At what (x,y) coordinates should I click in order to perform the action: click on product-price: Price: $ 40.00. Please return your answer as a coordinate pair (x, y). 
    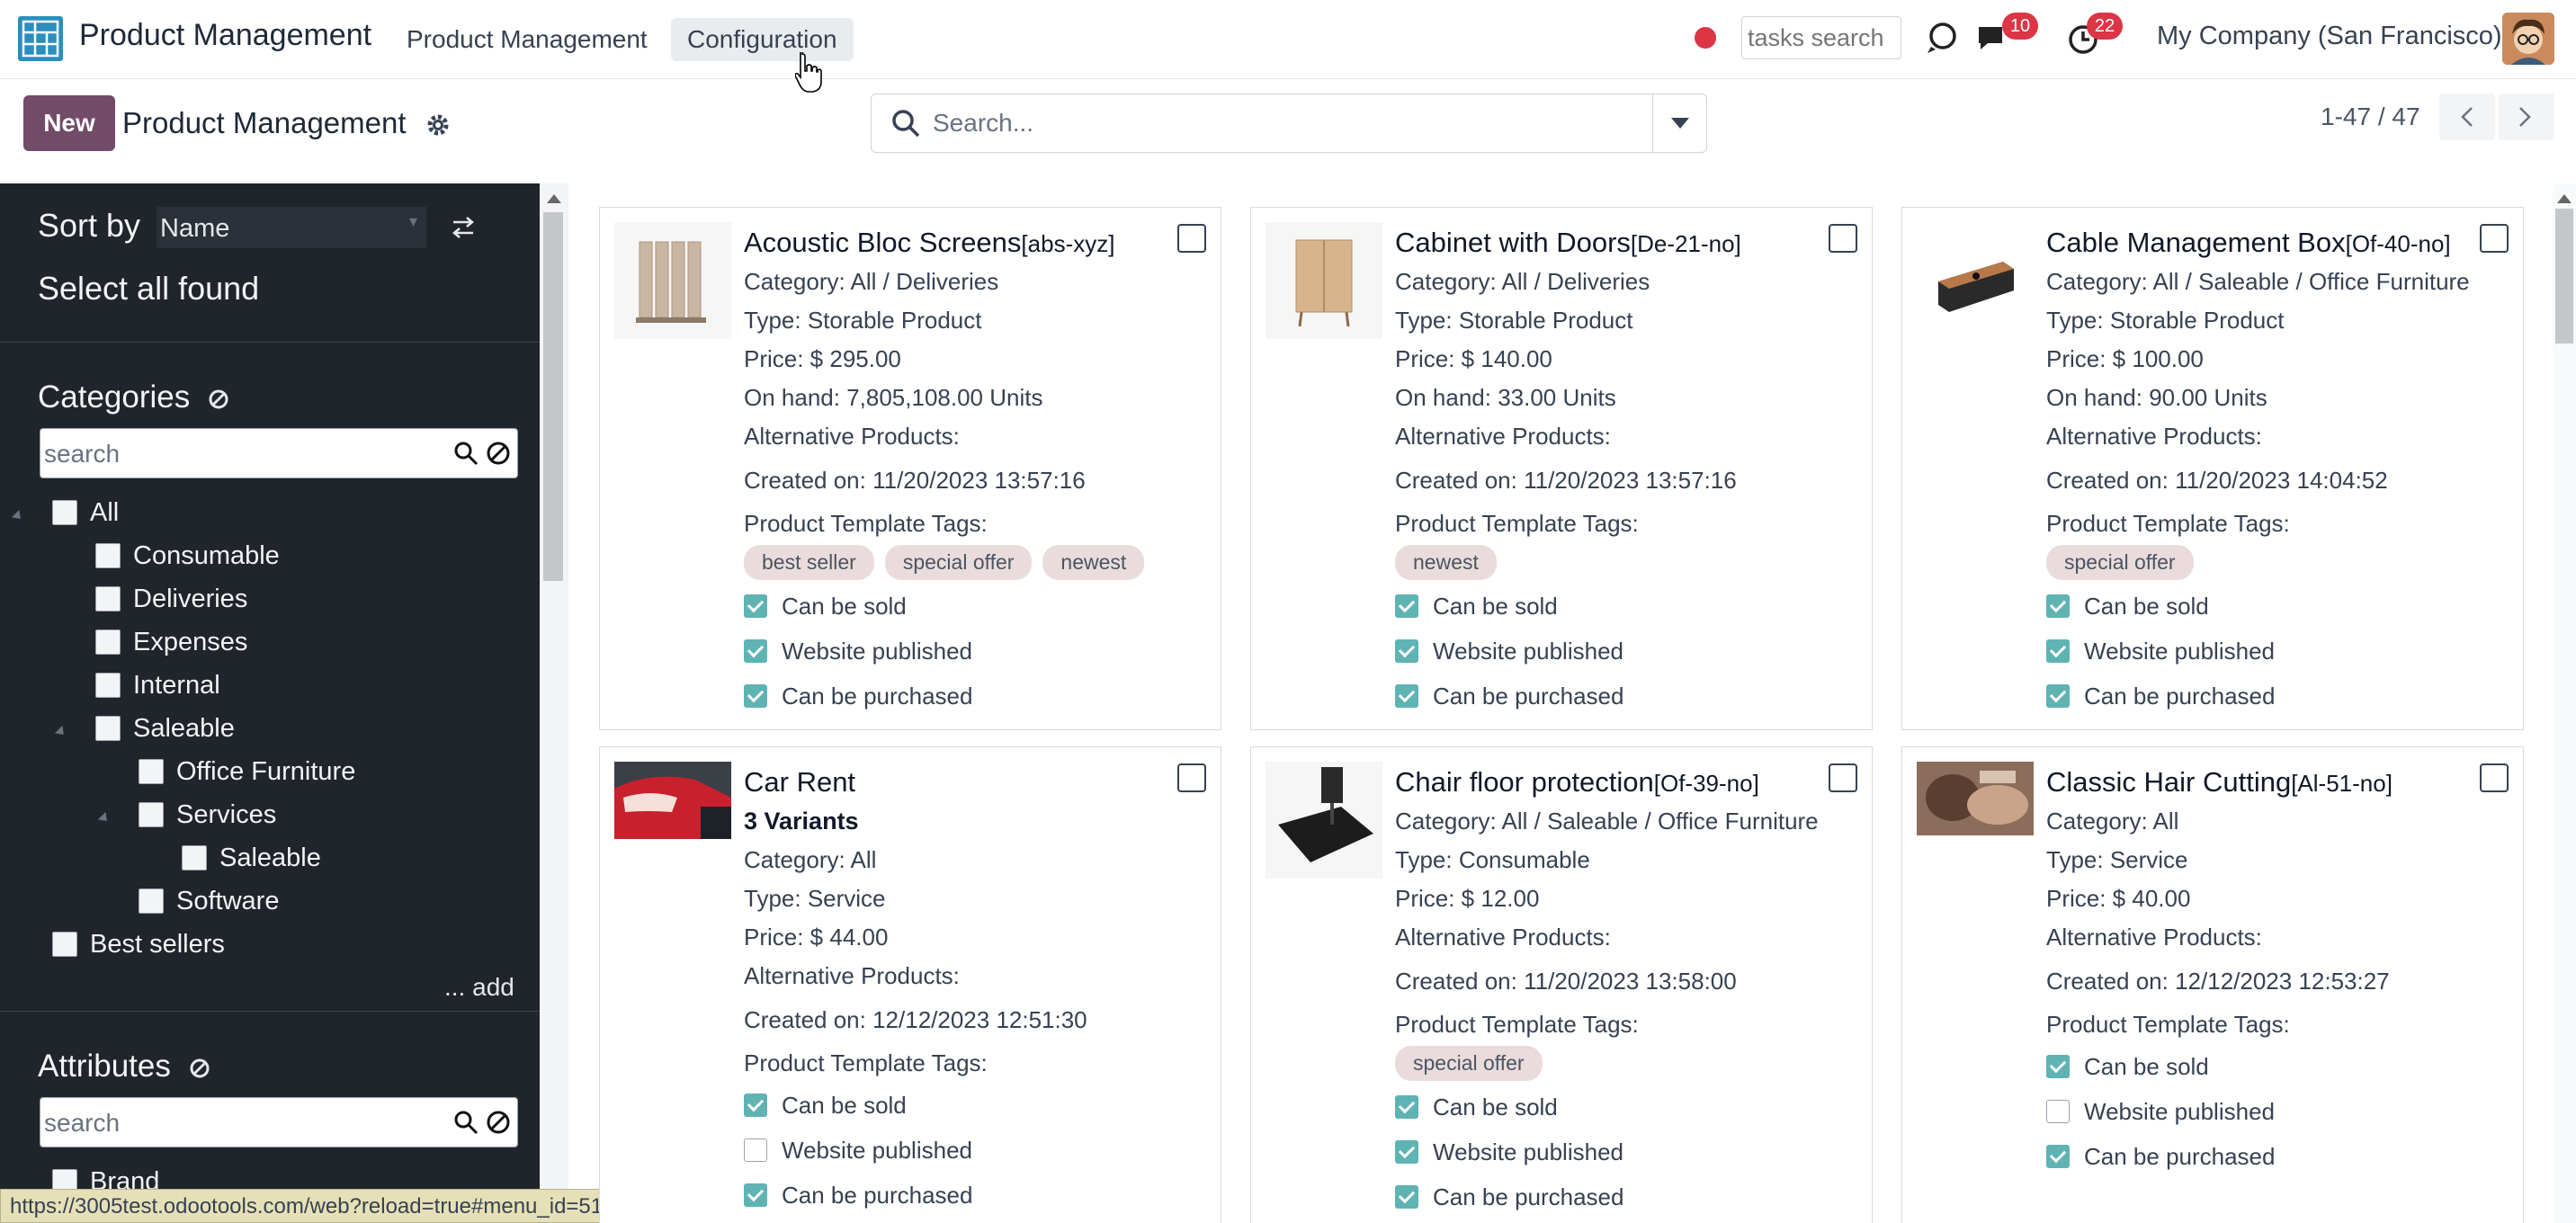
    Looking at the image, I should click on (2118, 898).